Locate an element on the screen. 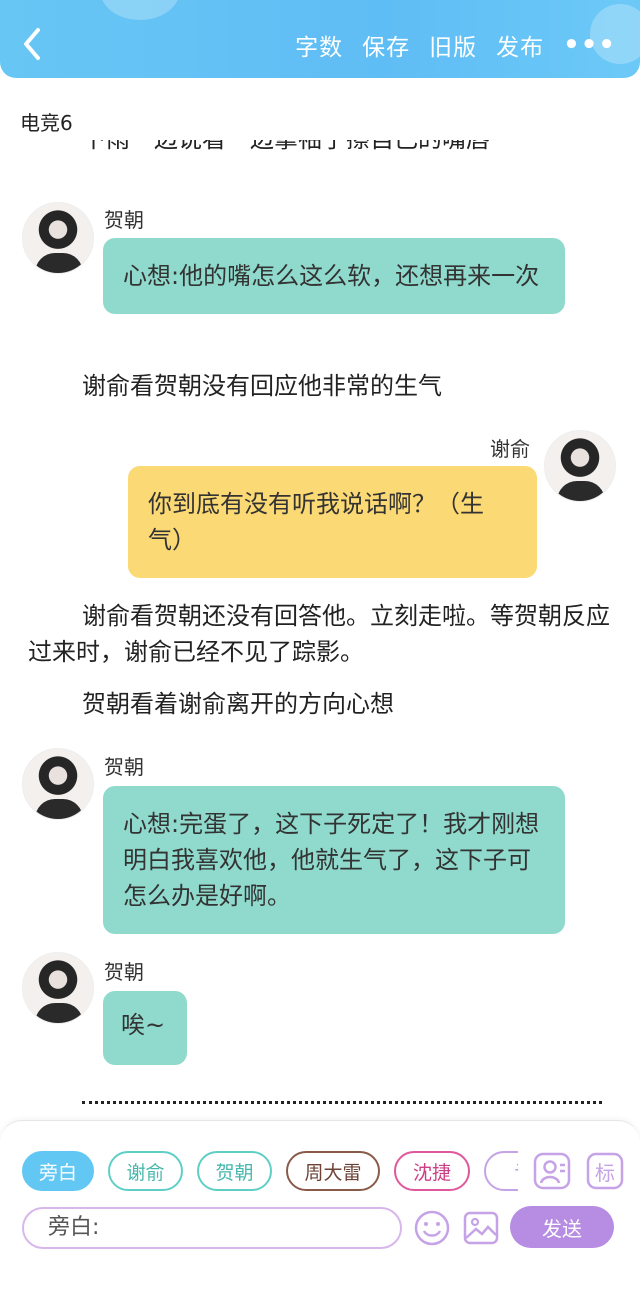  message-bubble: 你到底有没有听我说话啊？（生气） is located at coordinates (332, 522).